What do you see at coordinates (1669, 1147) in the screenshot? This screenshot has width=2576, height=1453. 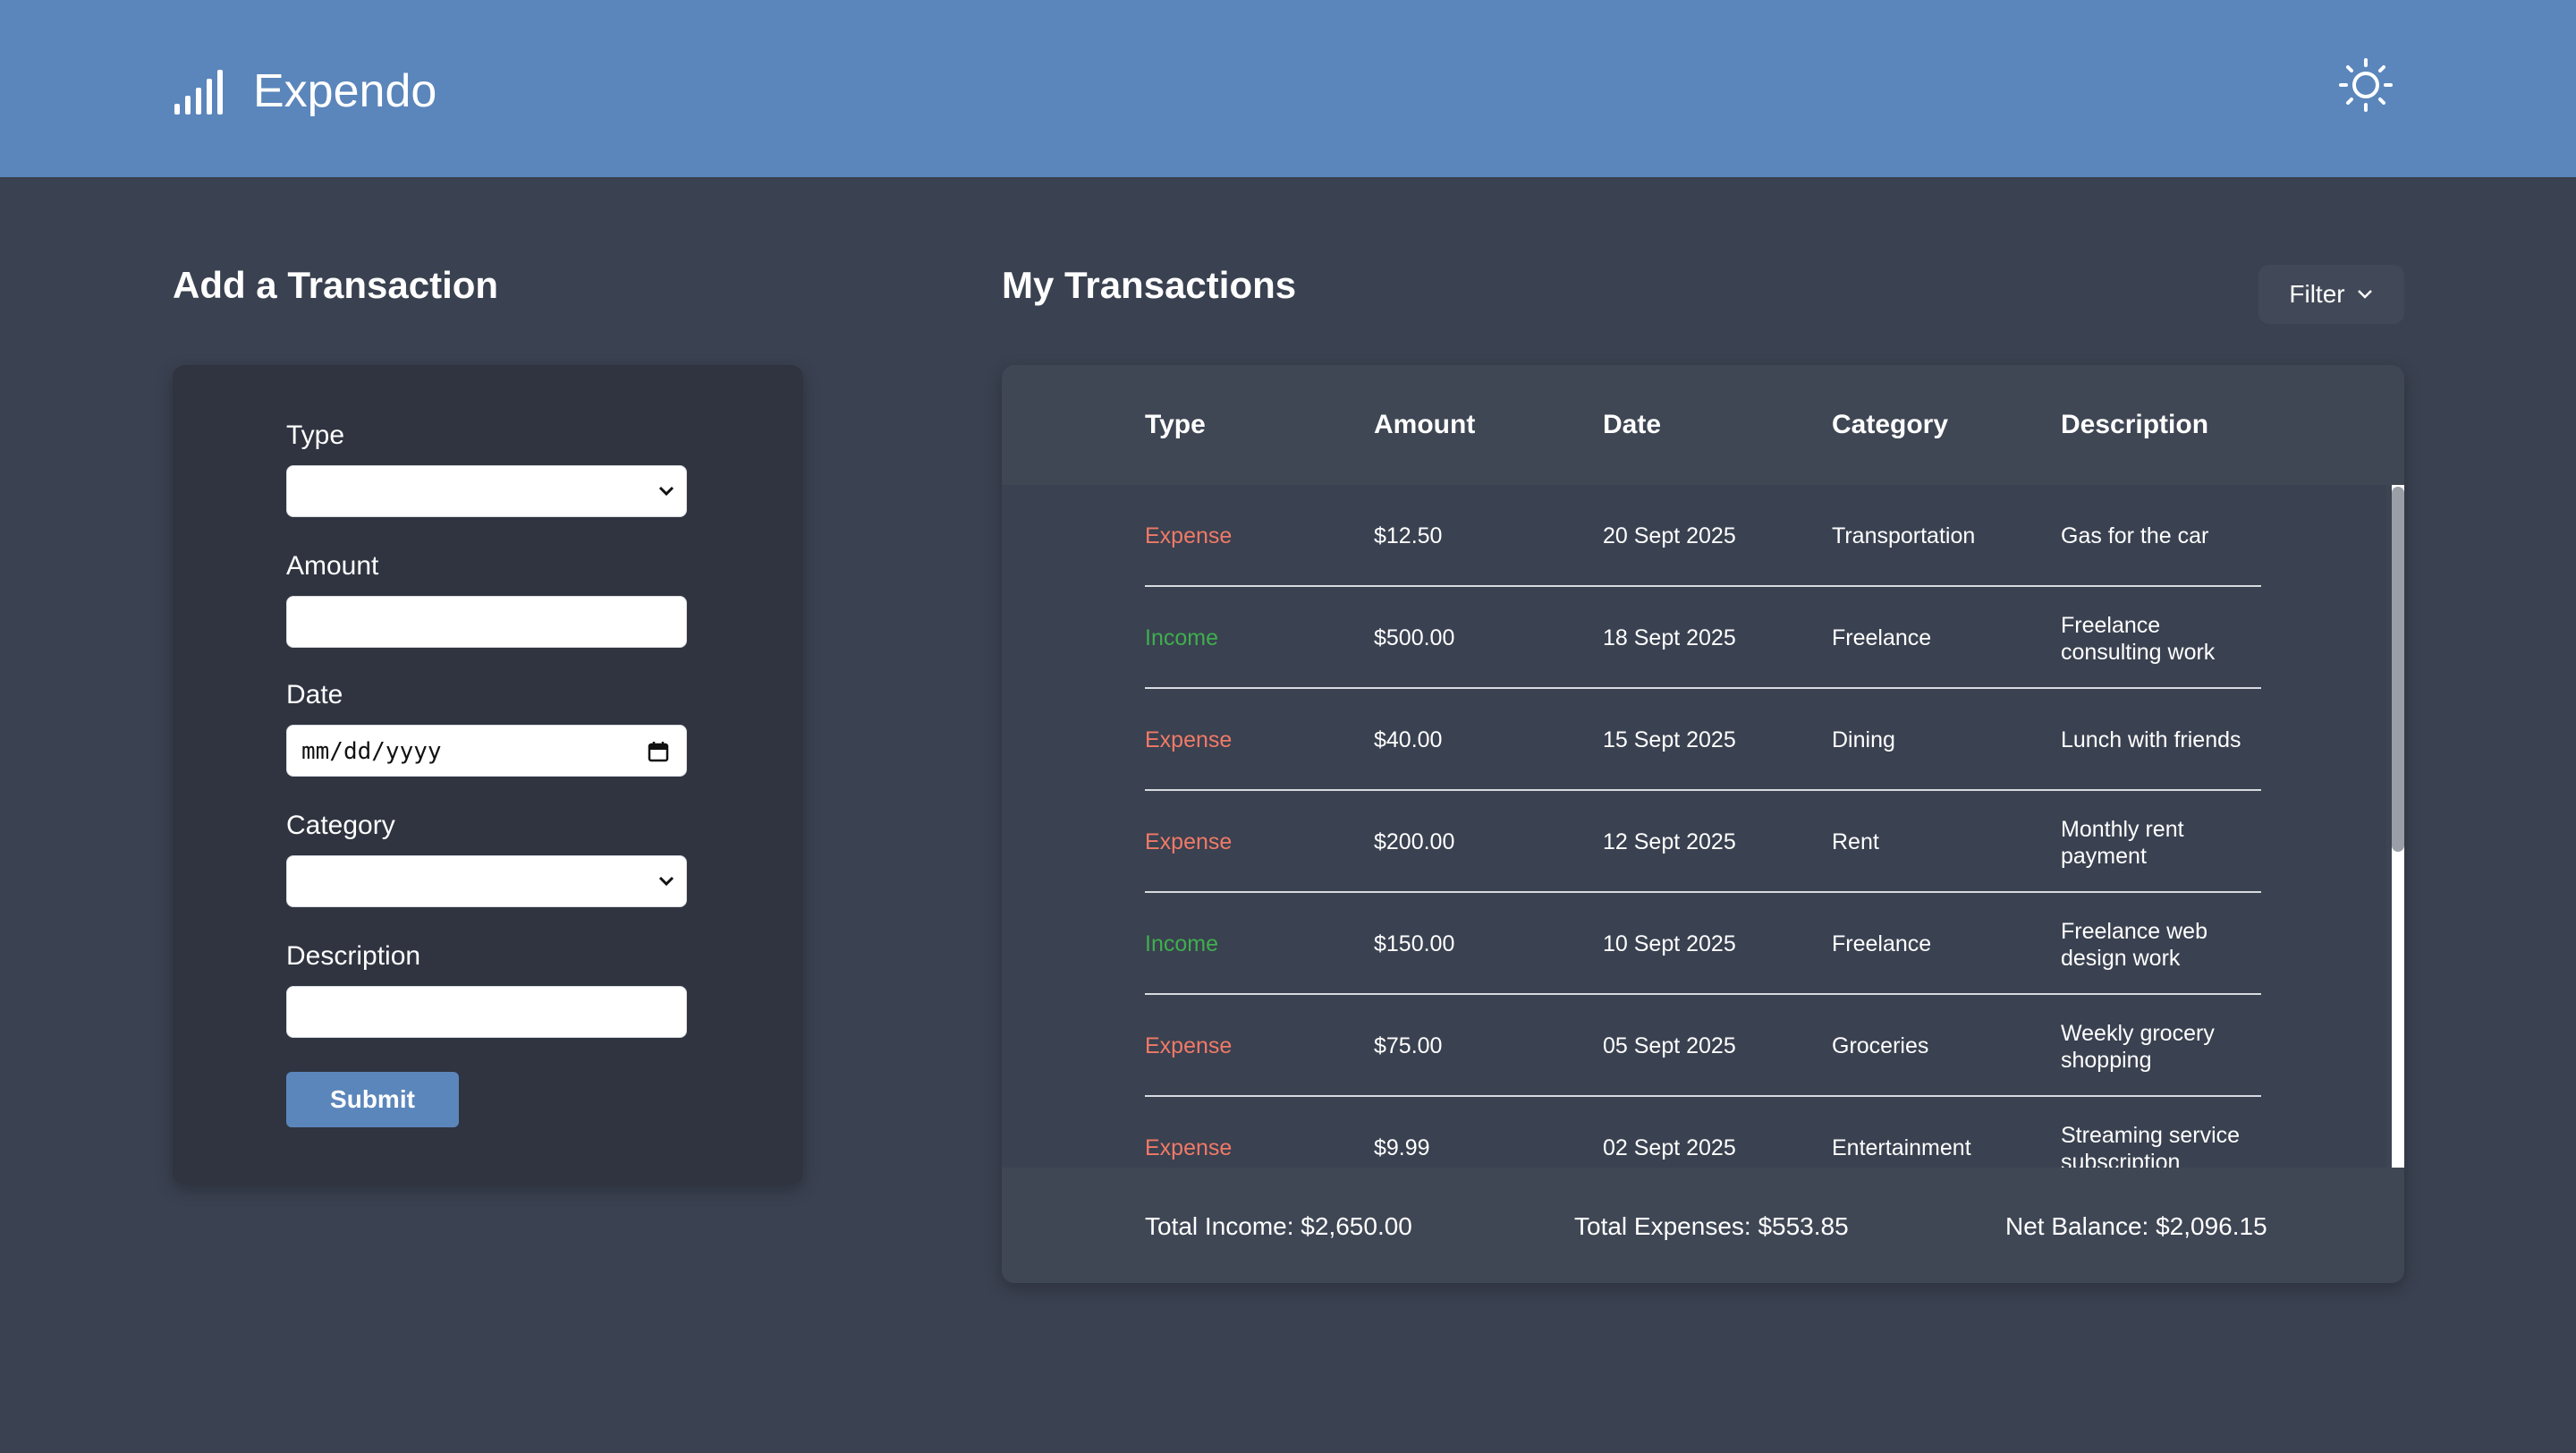 I see `cell-date: 02 Sept 2025` at bounding box center [1669, 1147].